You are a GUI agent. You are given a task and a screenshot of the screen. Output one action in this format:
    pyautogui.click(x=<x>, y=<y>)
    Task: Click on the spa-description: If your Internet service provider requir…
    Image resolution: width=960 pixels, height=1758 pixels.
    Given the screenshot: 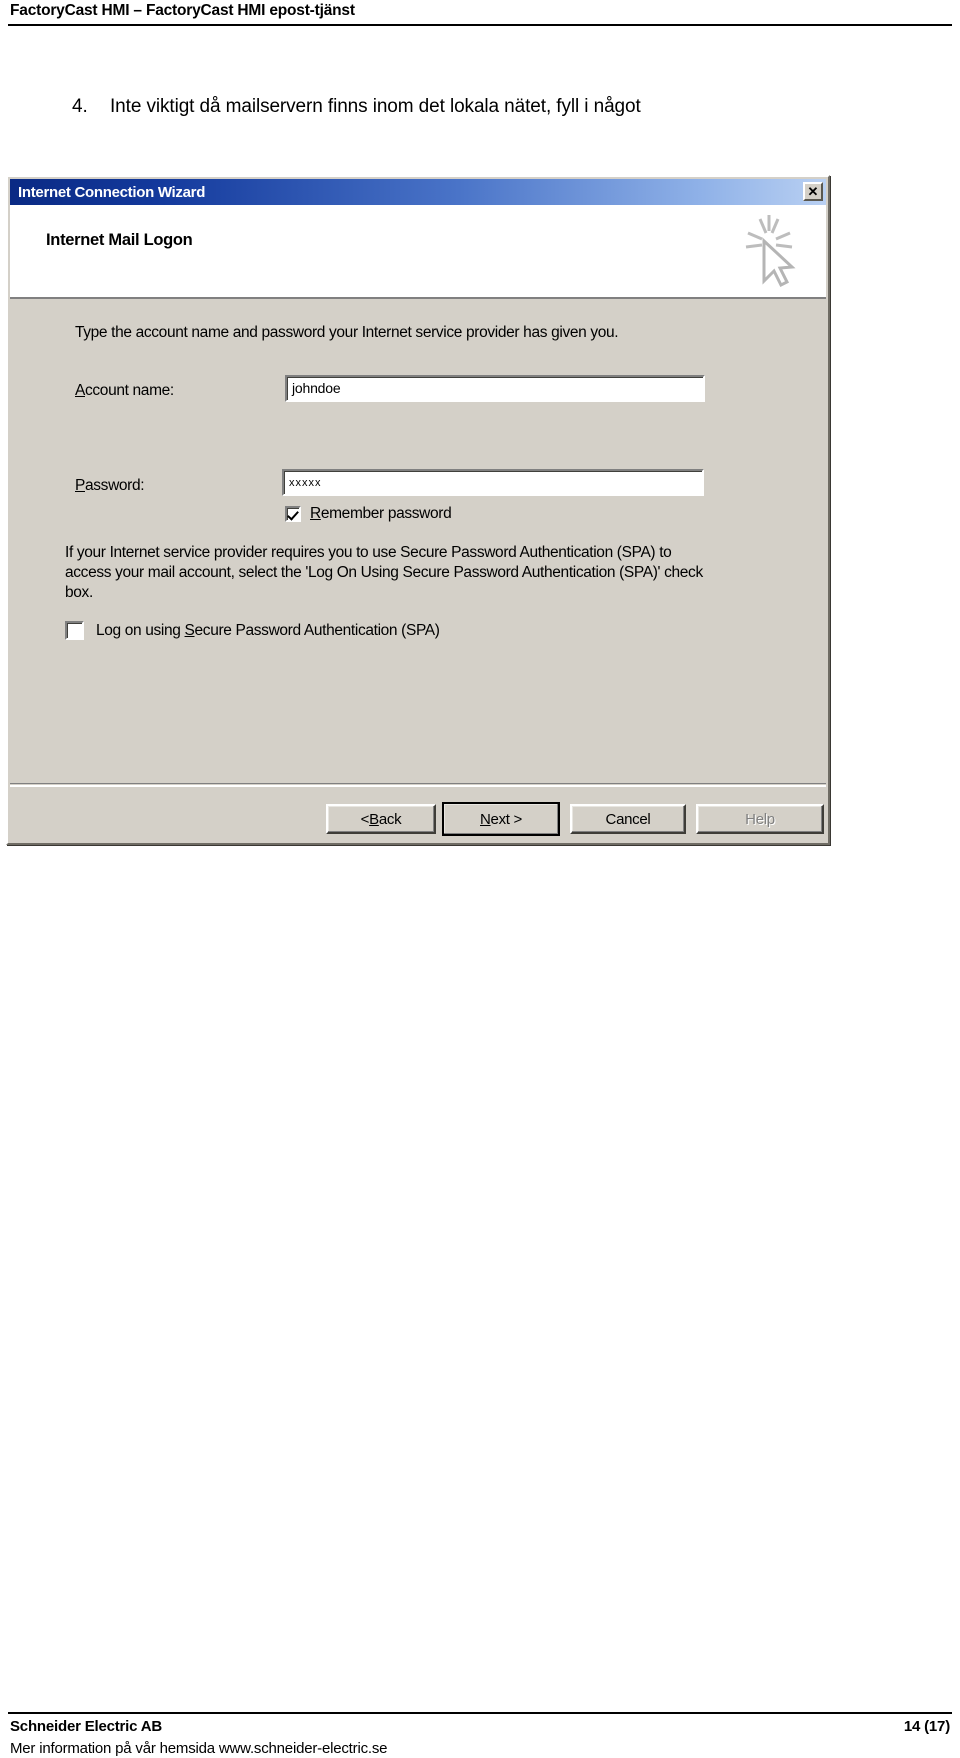 What is the action you would take?
    pyautogui.click(x=384, y=572)
    